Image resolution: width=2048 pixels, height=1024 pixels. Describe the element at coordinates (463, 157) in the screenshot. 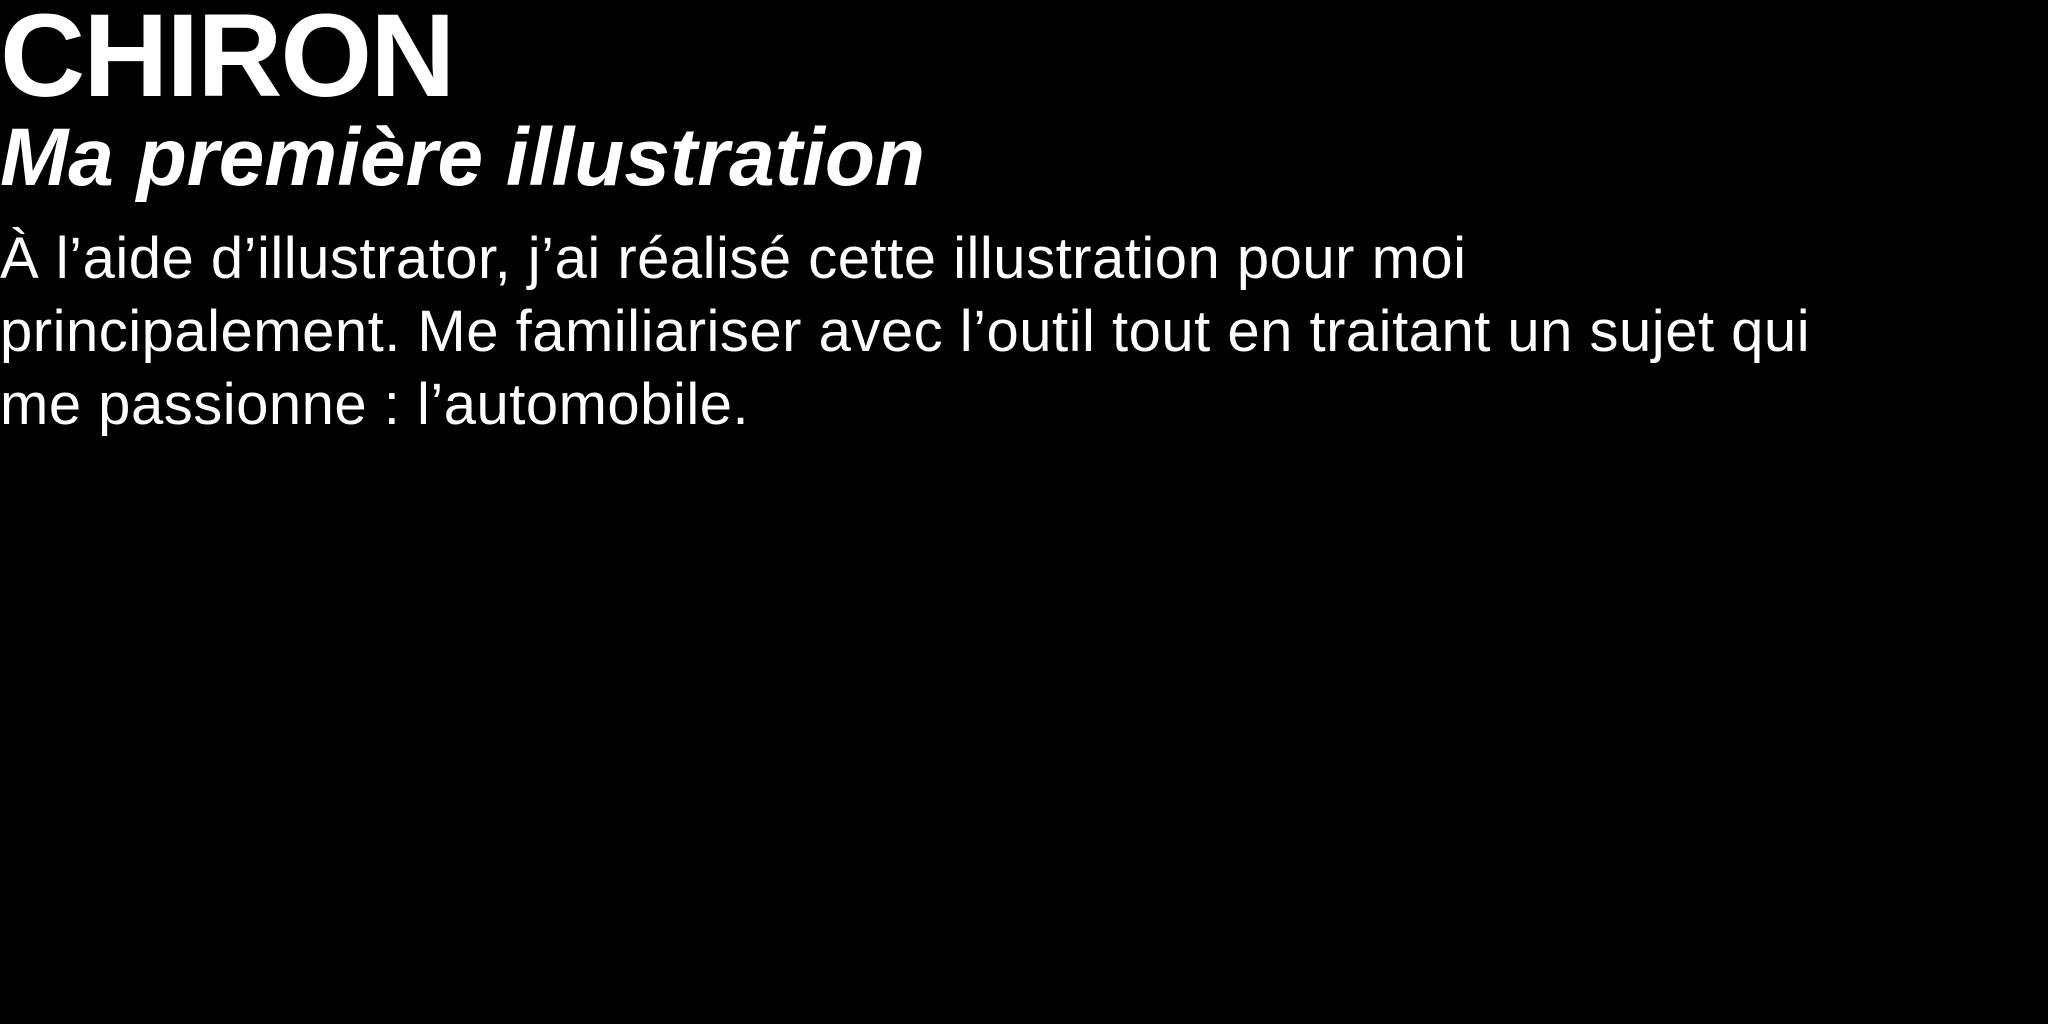

I see `page-subtitle: Ma première illustration` at that location.